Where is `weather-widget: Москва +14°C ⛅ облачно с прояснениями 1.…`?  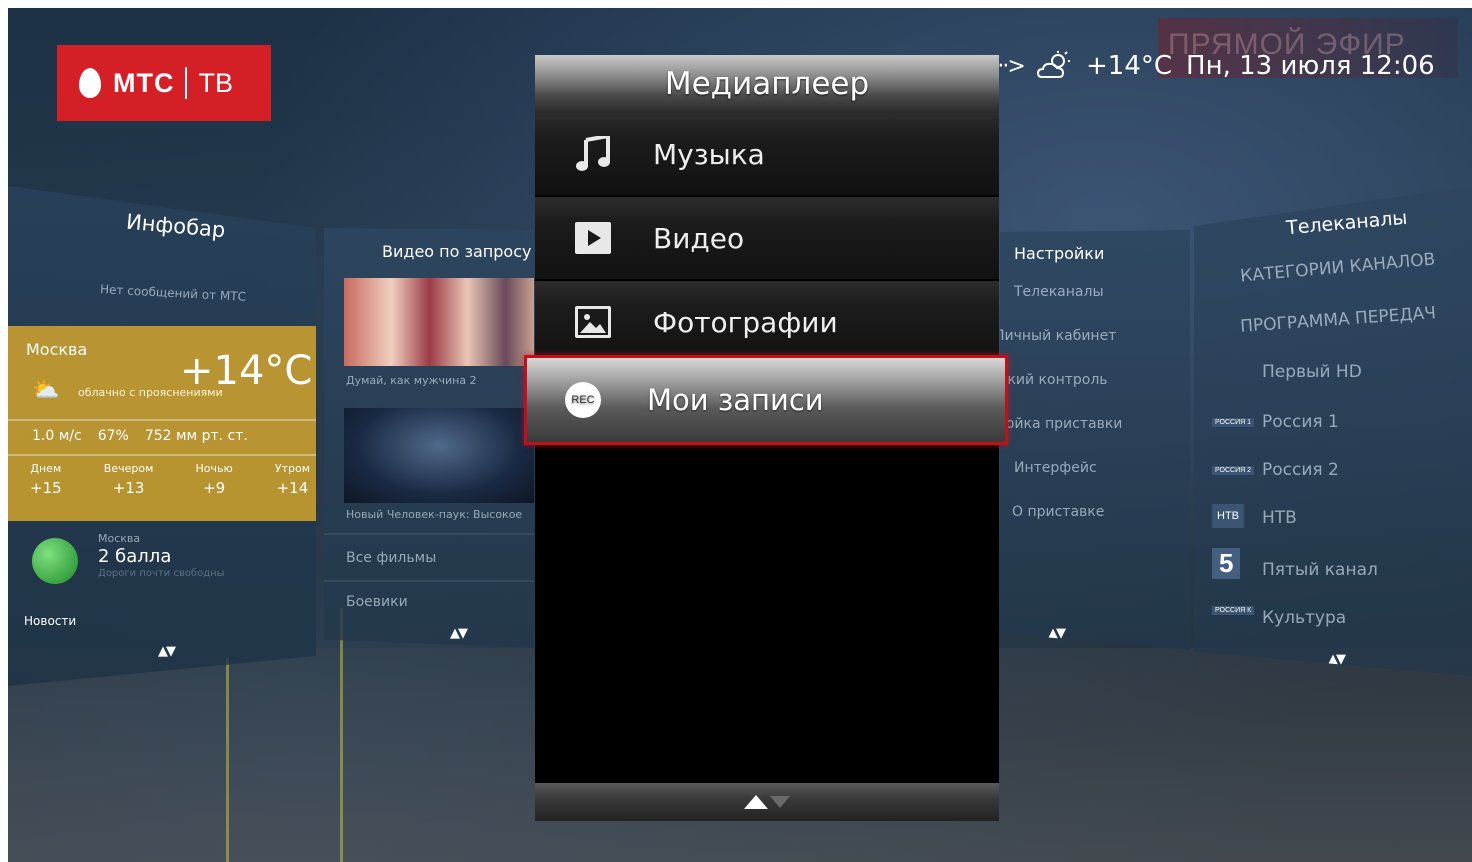
weather-widget: Москва +14°C ⛅ облачно с прояснениями 1.… is located at coordinates (162, 423).